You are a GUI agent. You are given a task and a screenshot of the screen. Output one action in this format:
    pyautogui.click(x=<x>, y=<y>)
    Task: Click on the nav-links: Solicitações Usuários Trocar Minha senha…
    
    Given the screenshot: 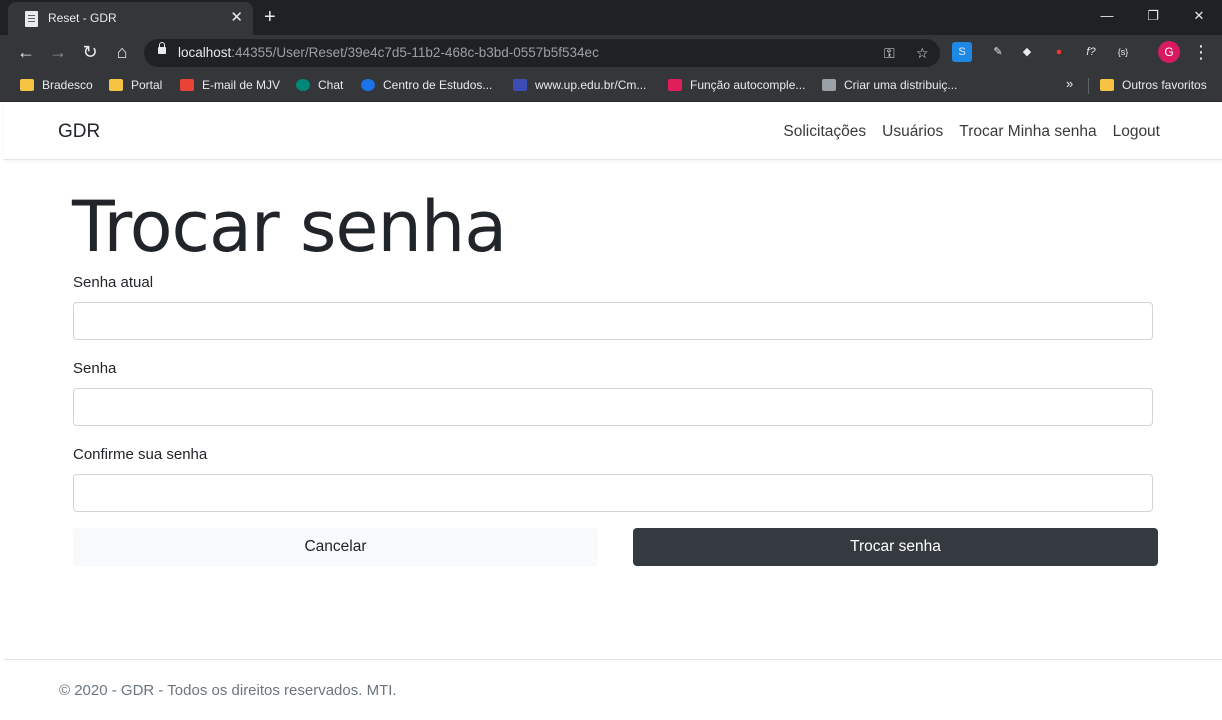 What is the action you would take?
    pyautogui.click(x=971, y=132)
    